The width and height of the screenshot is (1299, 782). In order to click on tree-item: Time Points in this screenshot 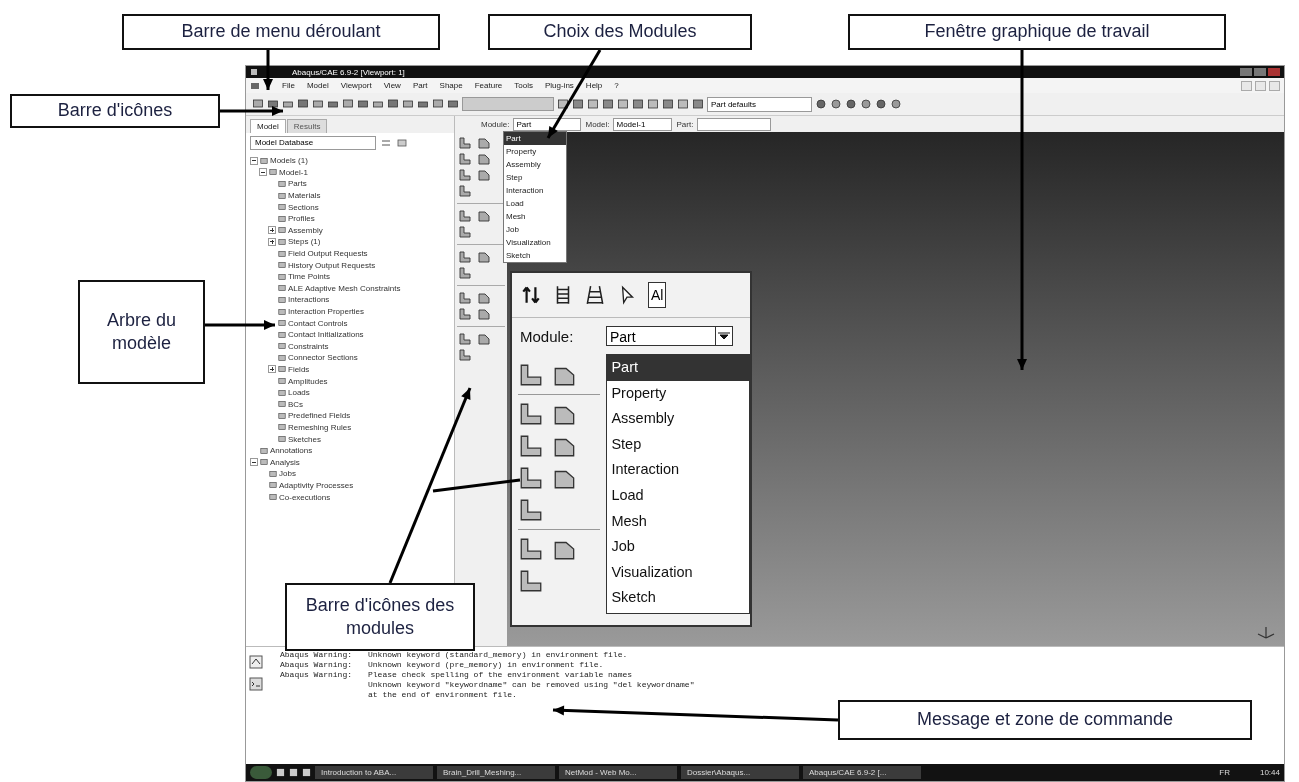, I will do `click(309, 277)`.